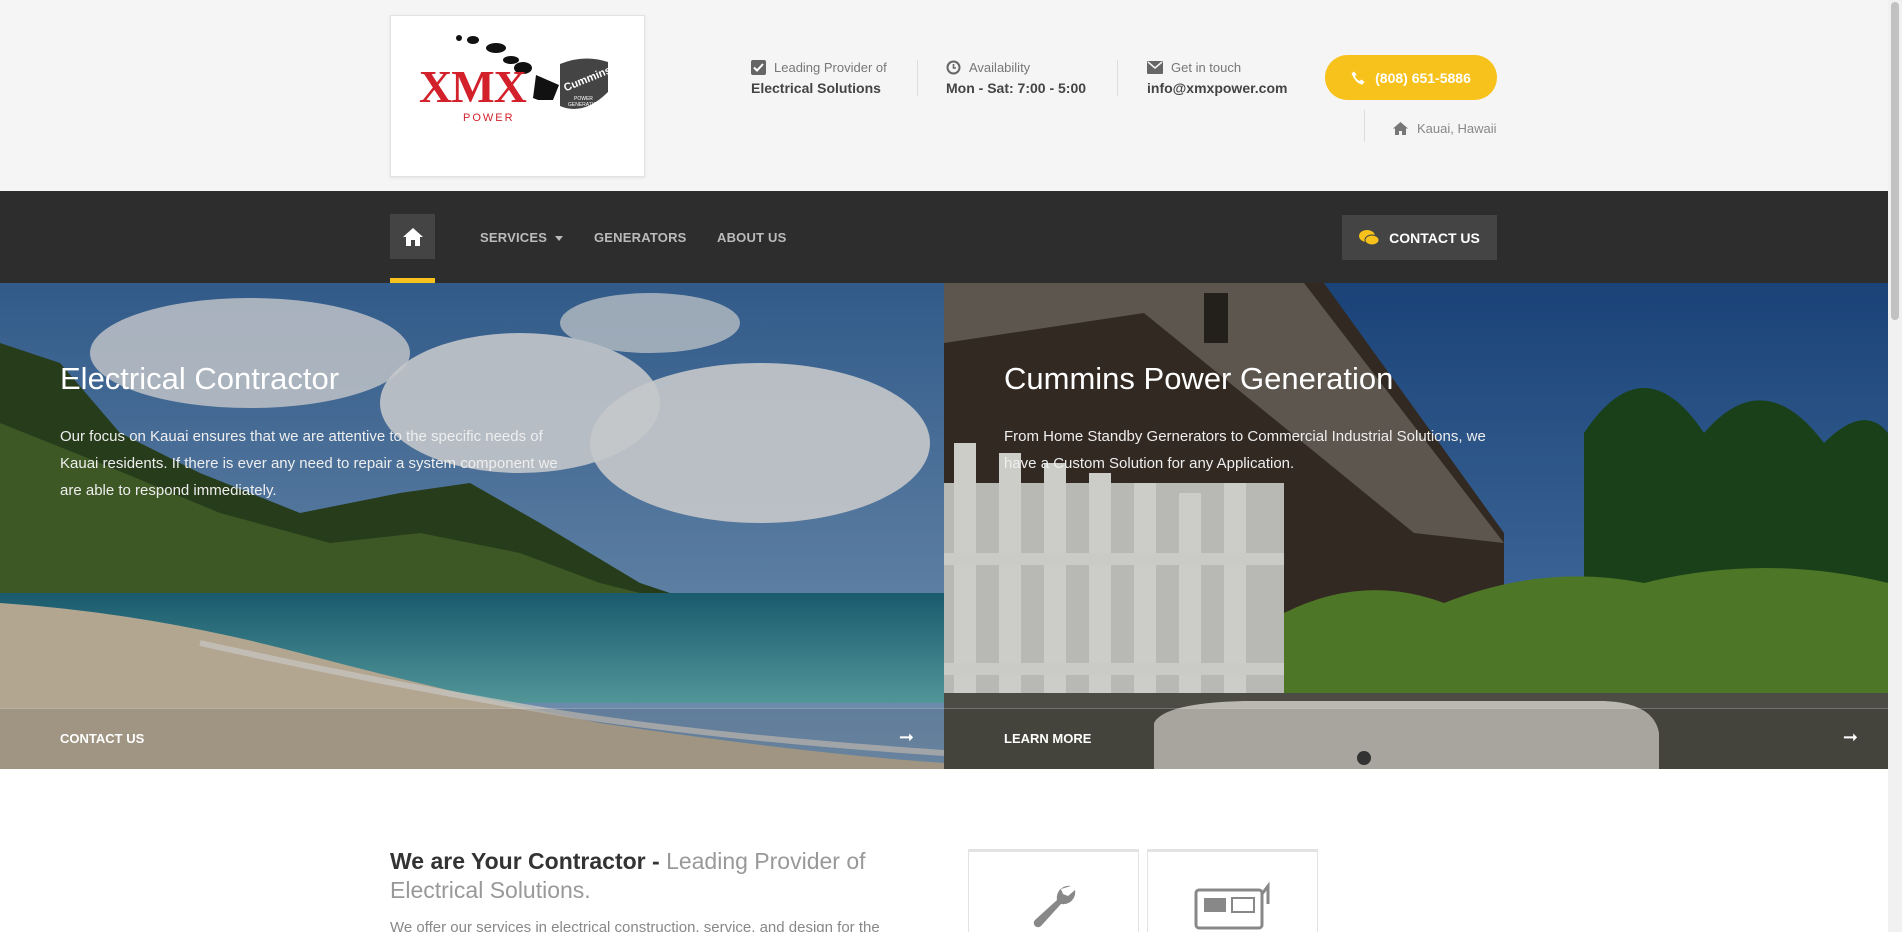 Image resolution: width=1902 pixels, height=932 pixels. Describe the element at coordinates (1047, 738) in the screenshot. I see `hero-learn-more-link: LEARN MORE` at that location.